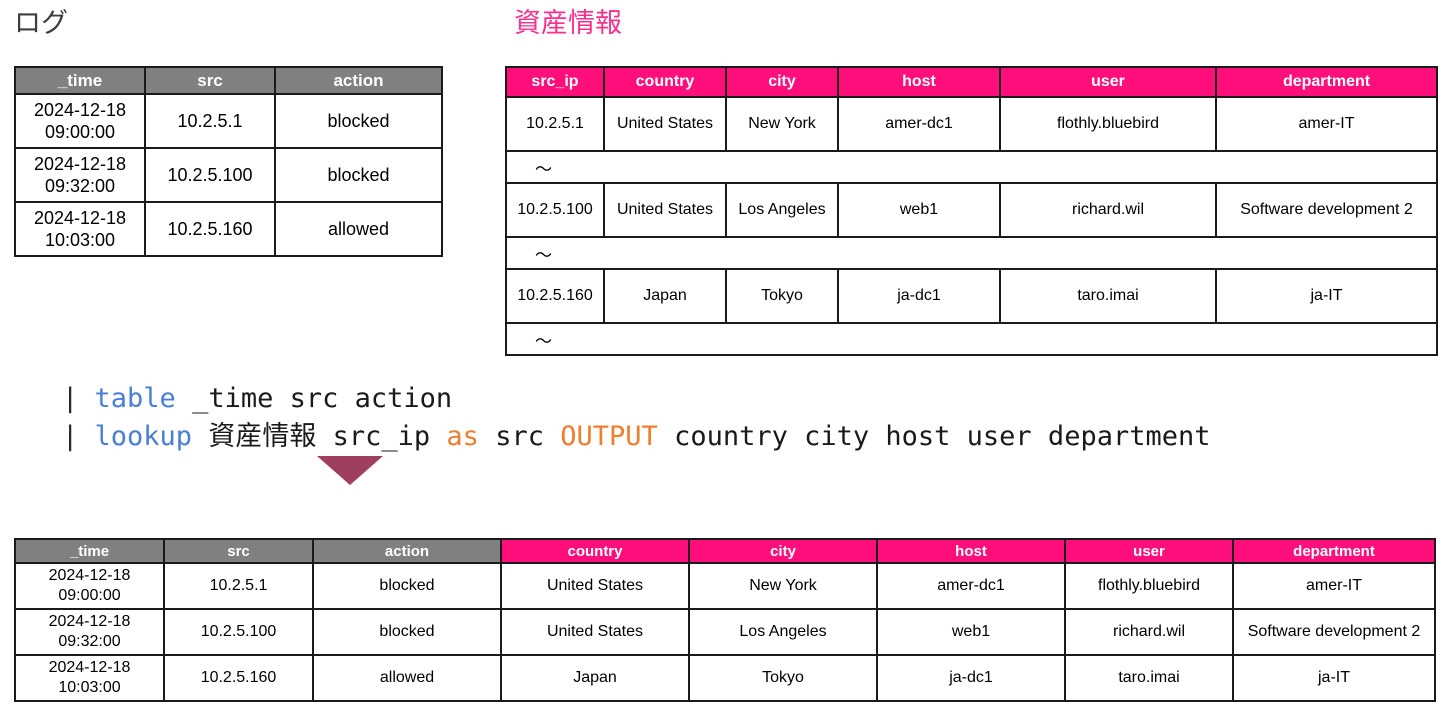 The width and height of the screenshot is (1448, 706). What do you see at coordinates (555, 82) in the screenshot?
I see `asset-col-header-src-ip: src_ip` at bounding box center [555, 82].